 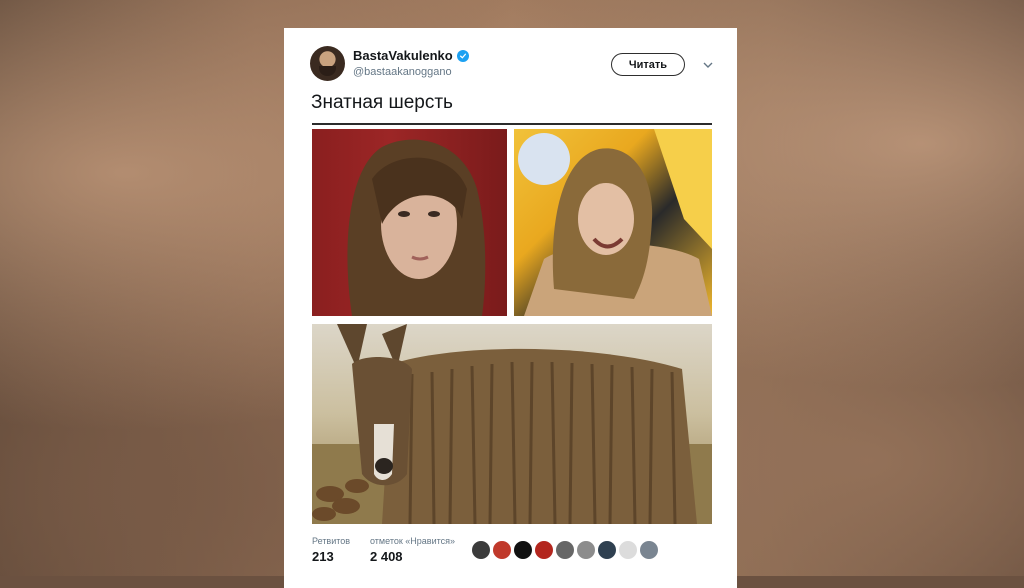 What do you see at coordinates (382, 102) in the screenshot?
I see `tweet-text: Знатная шерсть` at bounding box center [382, 102].